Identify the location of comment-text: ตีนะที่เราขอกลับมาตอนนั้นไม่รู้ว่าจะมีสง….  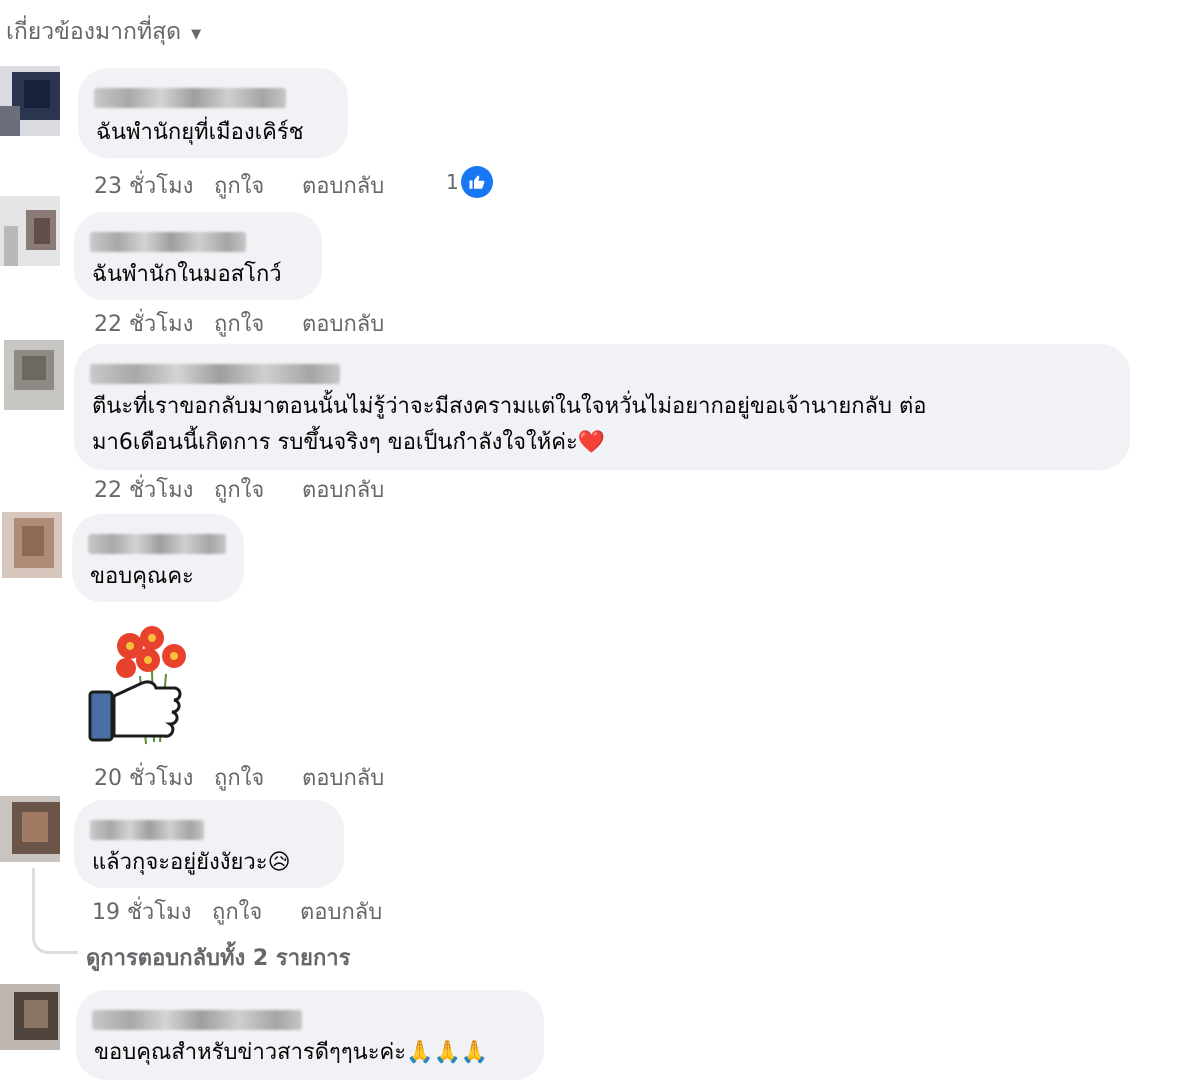
(509, 406).